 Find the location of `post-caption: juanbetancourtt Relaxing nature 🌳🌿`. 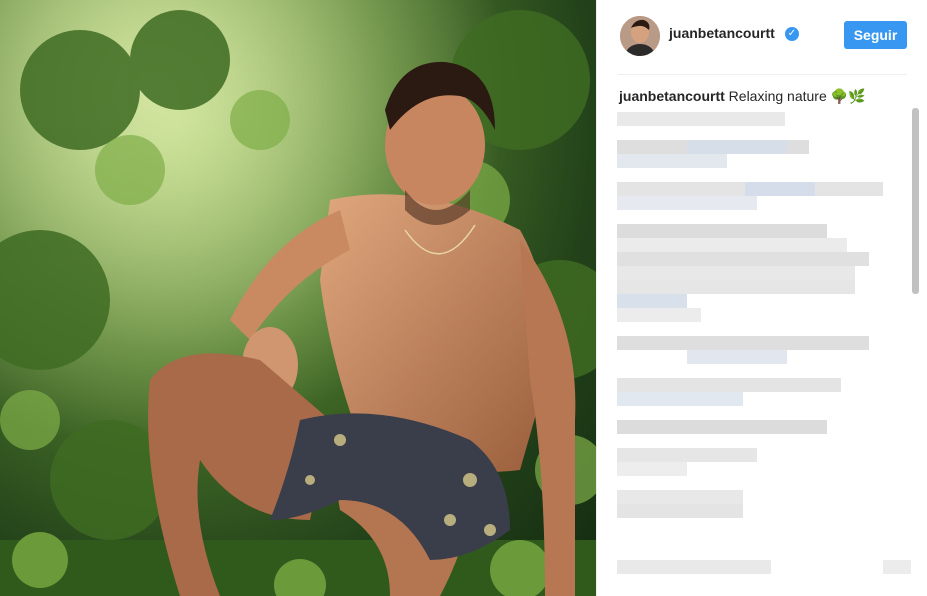

post-caption: juanbetancourtt Relaxing nature 🌳🌿 is located at coordinates (742, 96).